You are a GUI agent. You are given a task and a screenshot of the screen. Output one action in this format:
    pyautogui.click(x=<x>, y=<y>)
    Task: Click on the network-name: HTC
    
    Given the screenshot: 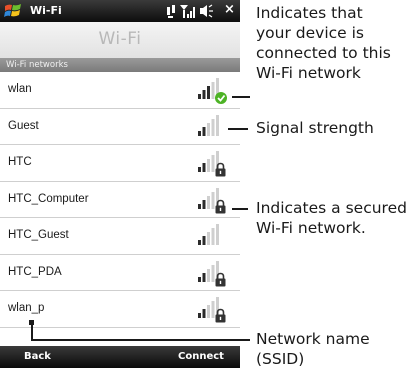 What is the action you would take?
    pyautogui.click(x=20, y=162)
    